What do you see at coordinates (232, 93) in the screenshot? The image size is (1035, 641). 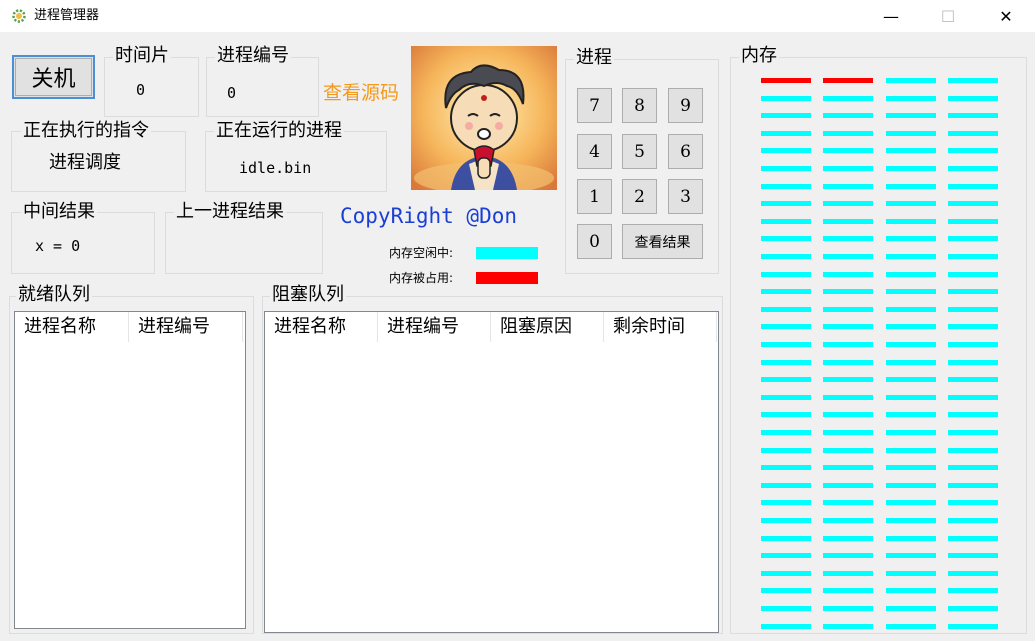 I see `process-id-value: 0` at bounding box center [232, 93].